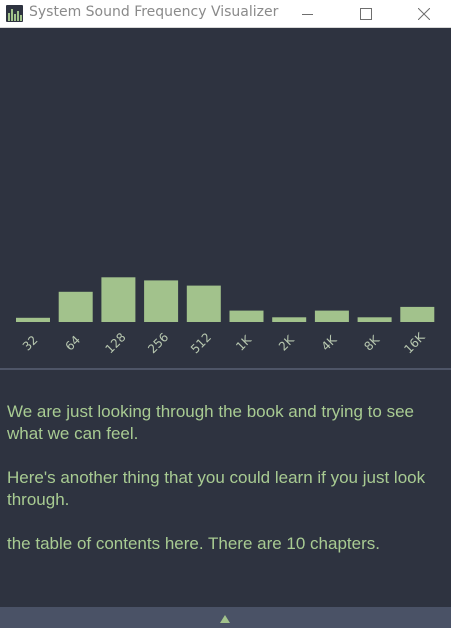 The image size is (451, 628). I want to click on minimize-button, so click(308, 14).